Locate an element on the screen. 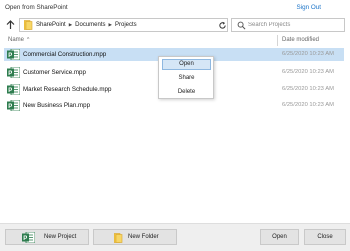  column-header-date: Date modified is located at coordinates (300, 40).